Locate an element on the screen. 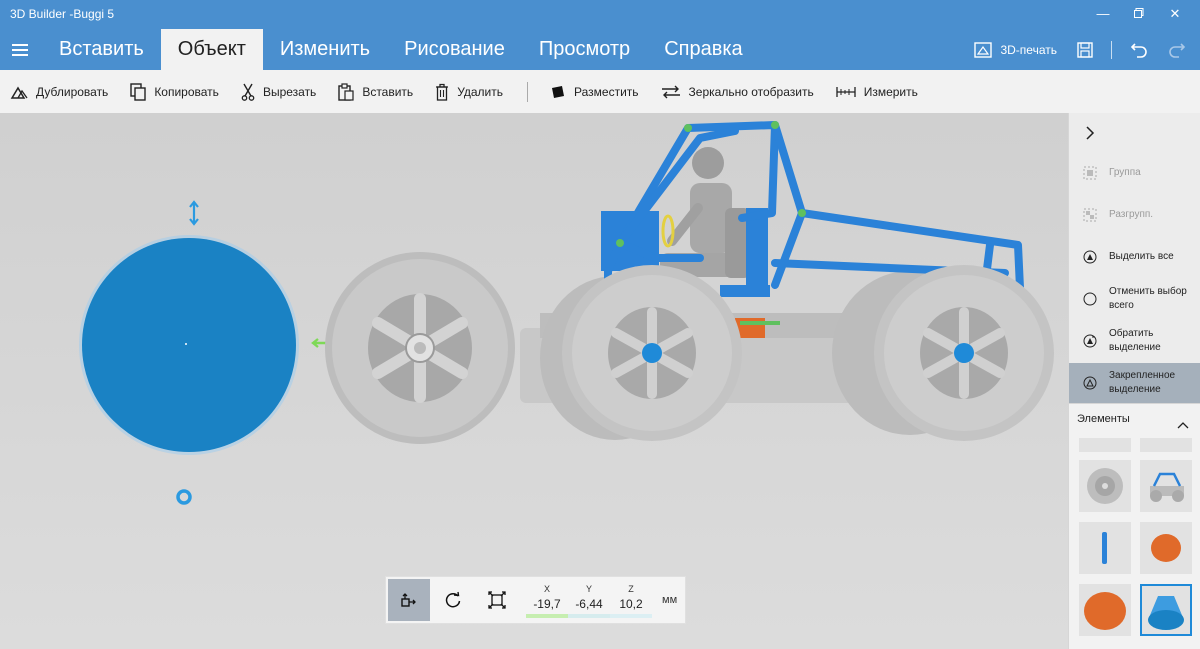 The height and width of the screenshot is (649, 1200). paste-button: Вставить is located at coordinates (376, 91).